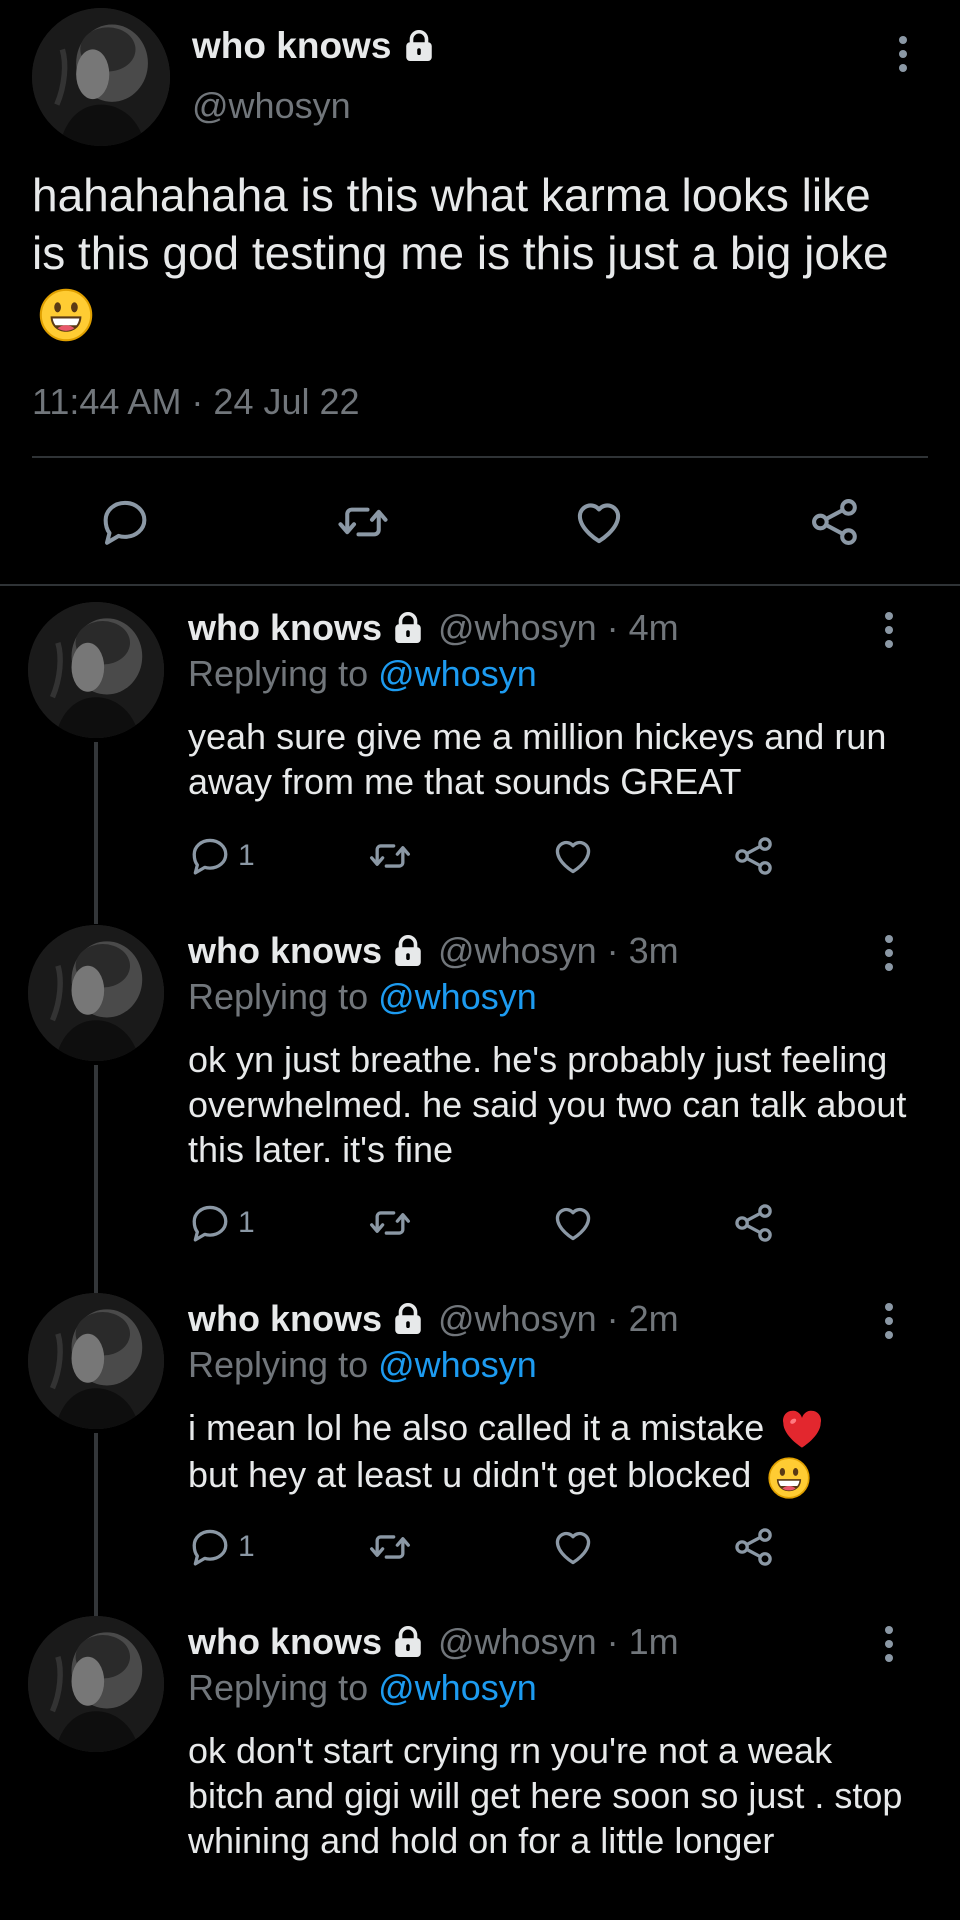 The image size is (960, 1920). What do you see at coordinates (480, 585) in the screenshot?
I see `section-divider` at bounding box center [480, 585].